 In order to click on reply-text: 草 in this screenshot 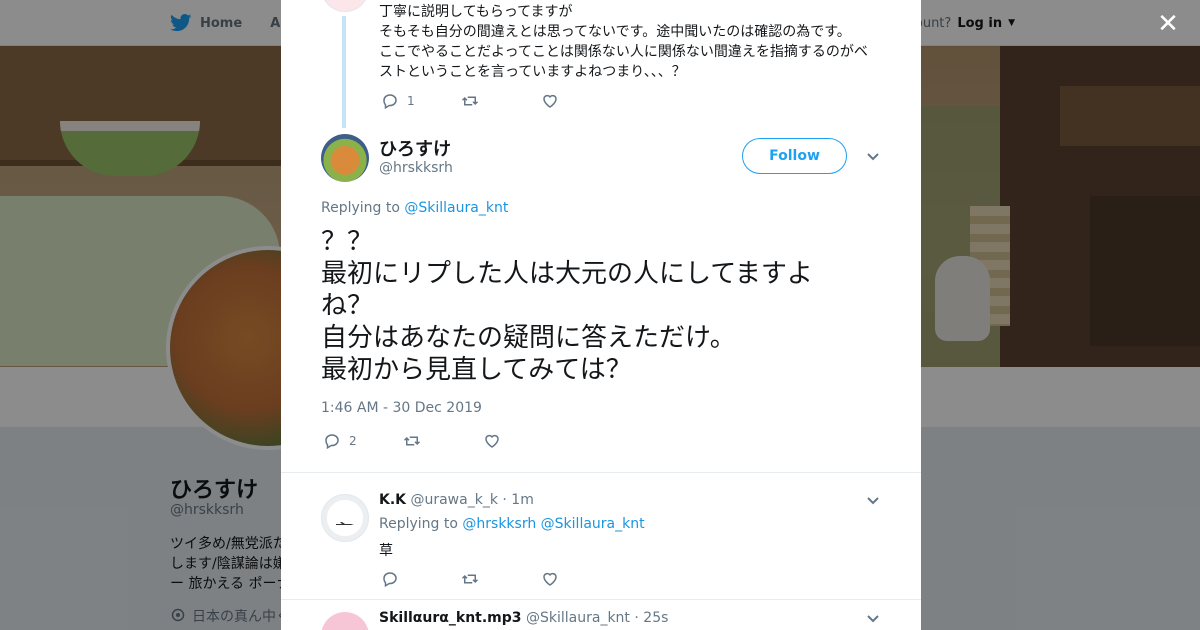, I will do `click(386, 551)`.